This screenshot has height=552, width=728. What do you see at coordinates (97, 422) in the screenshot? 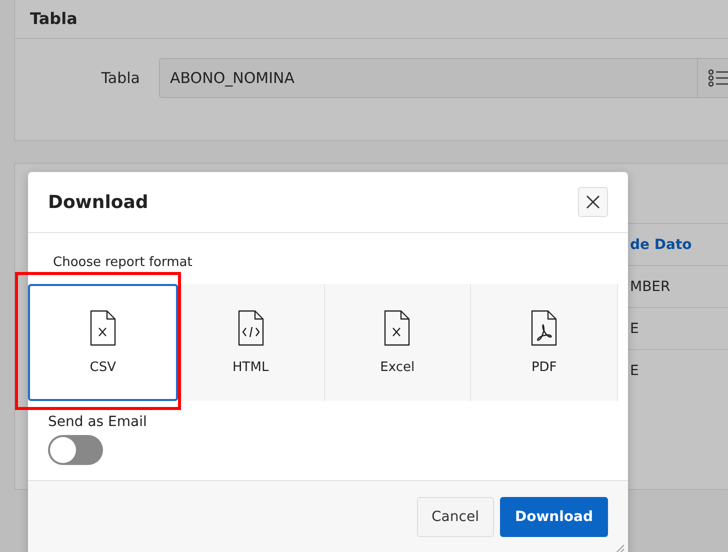
I see `email-label: Send as Email` at bounding box center [97, 422].